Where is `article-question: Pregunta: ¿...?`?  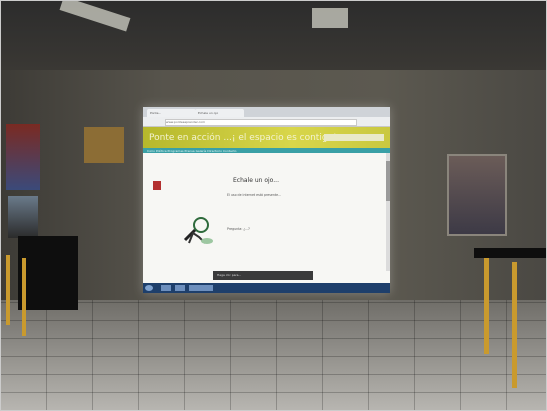 article-question: Pregunta: ¿...? is located at coordinates (238, 229).